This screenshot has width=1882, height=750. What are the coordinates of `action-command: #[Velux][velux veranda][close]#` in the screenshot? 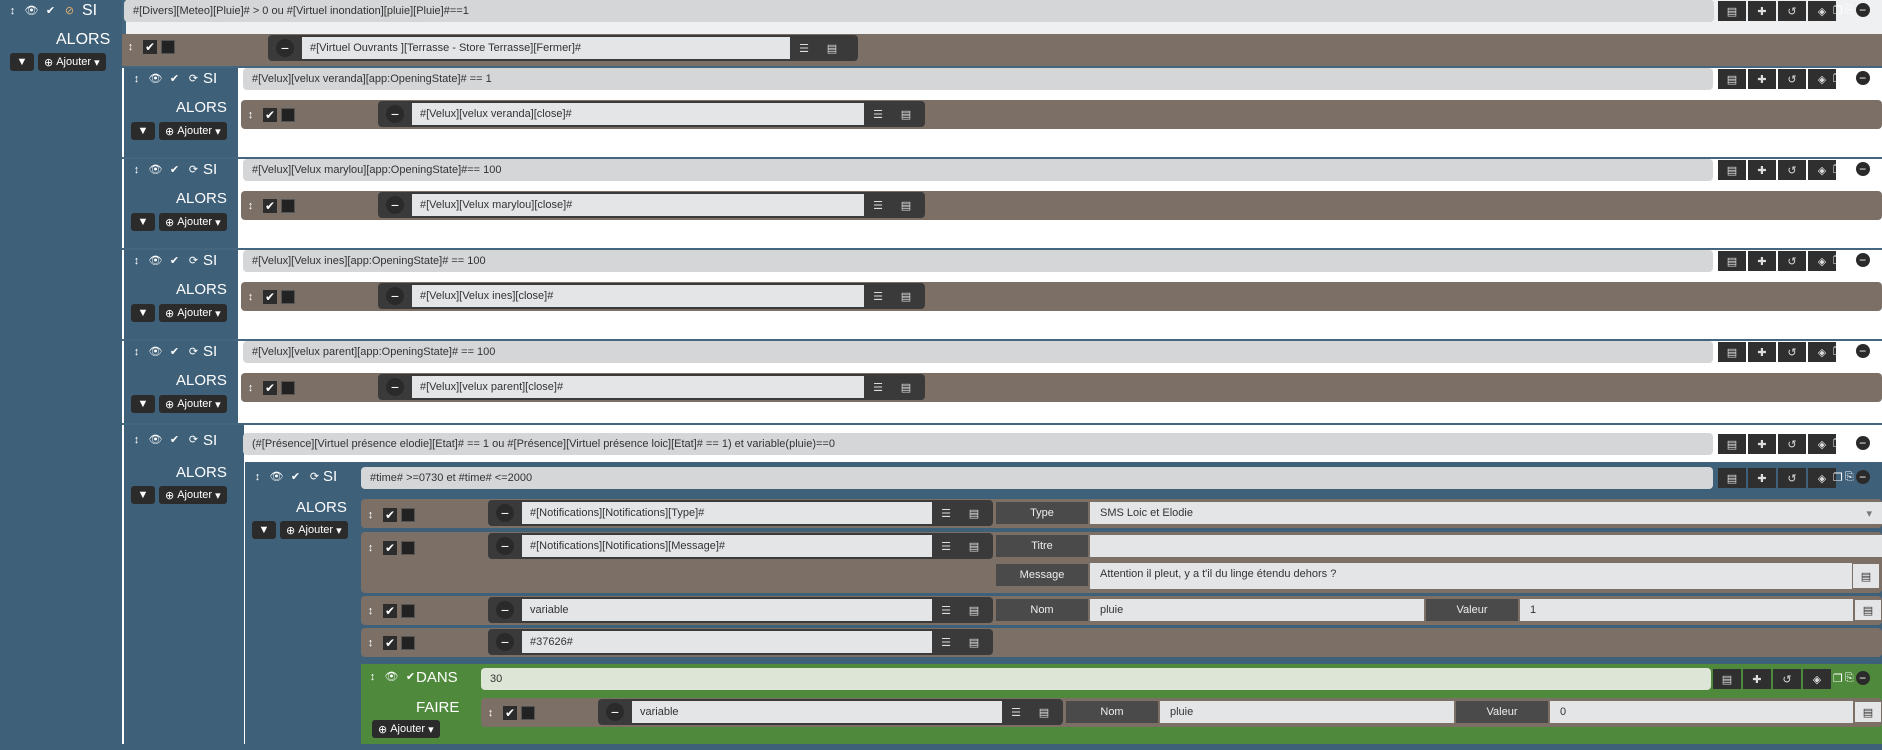 It's located at (638, 114).